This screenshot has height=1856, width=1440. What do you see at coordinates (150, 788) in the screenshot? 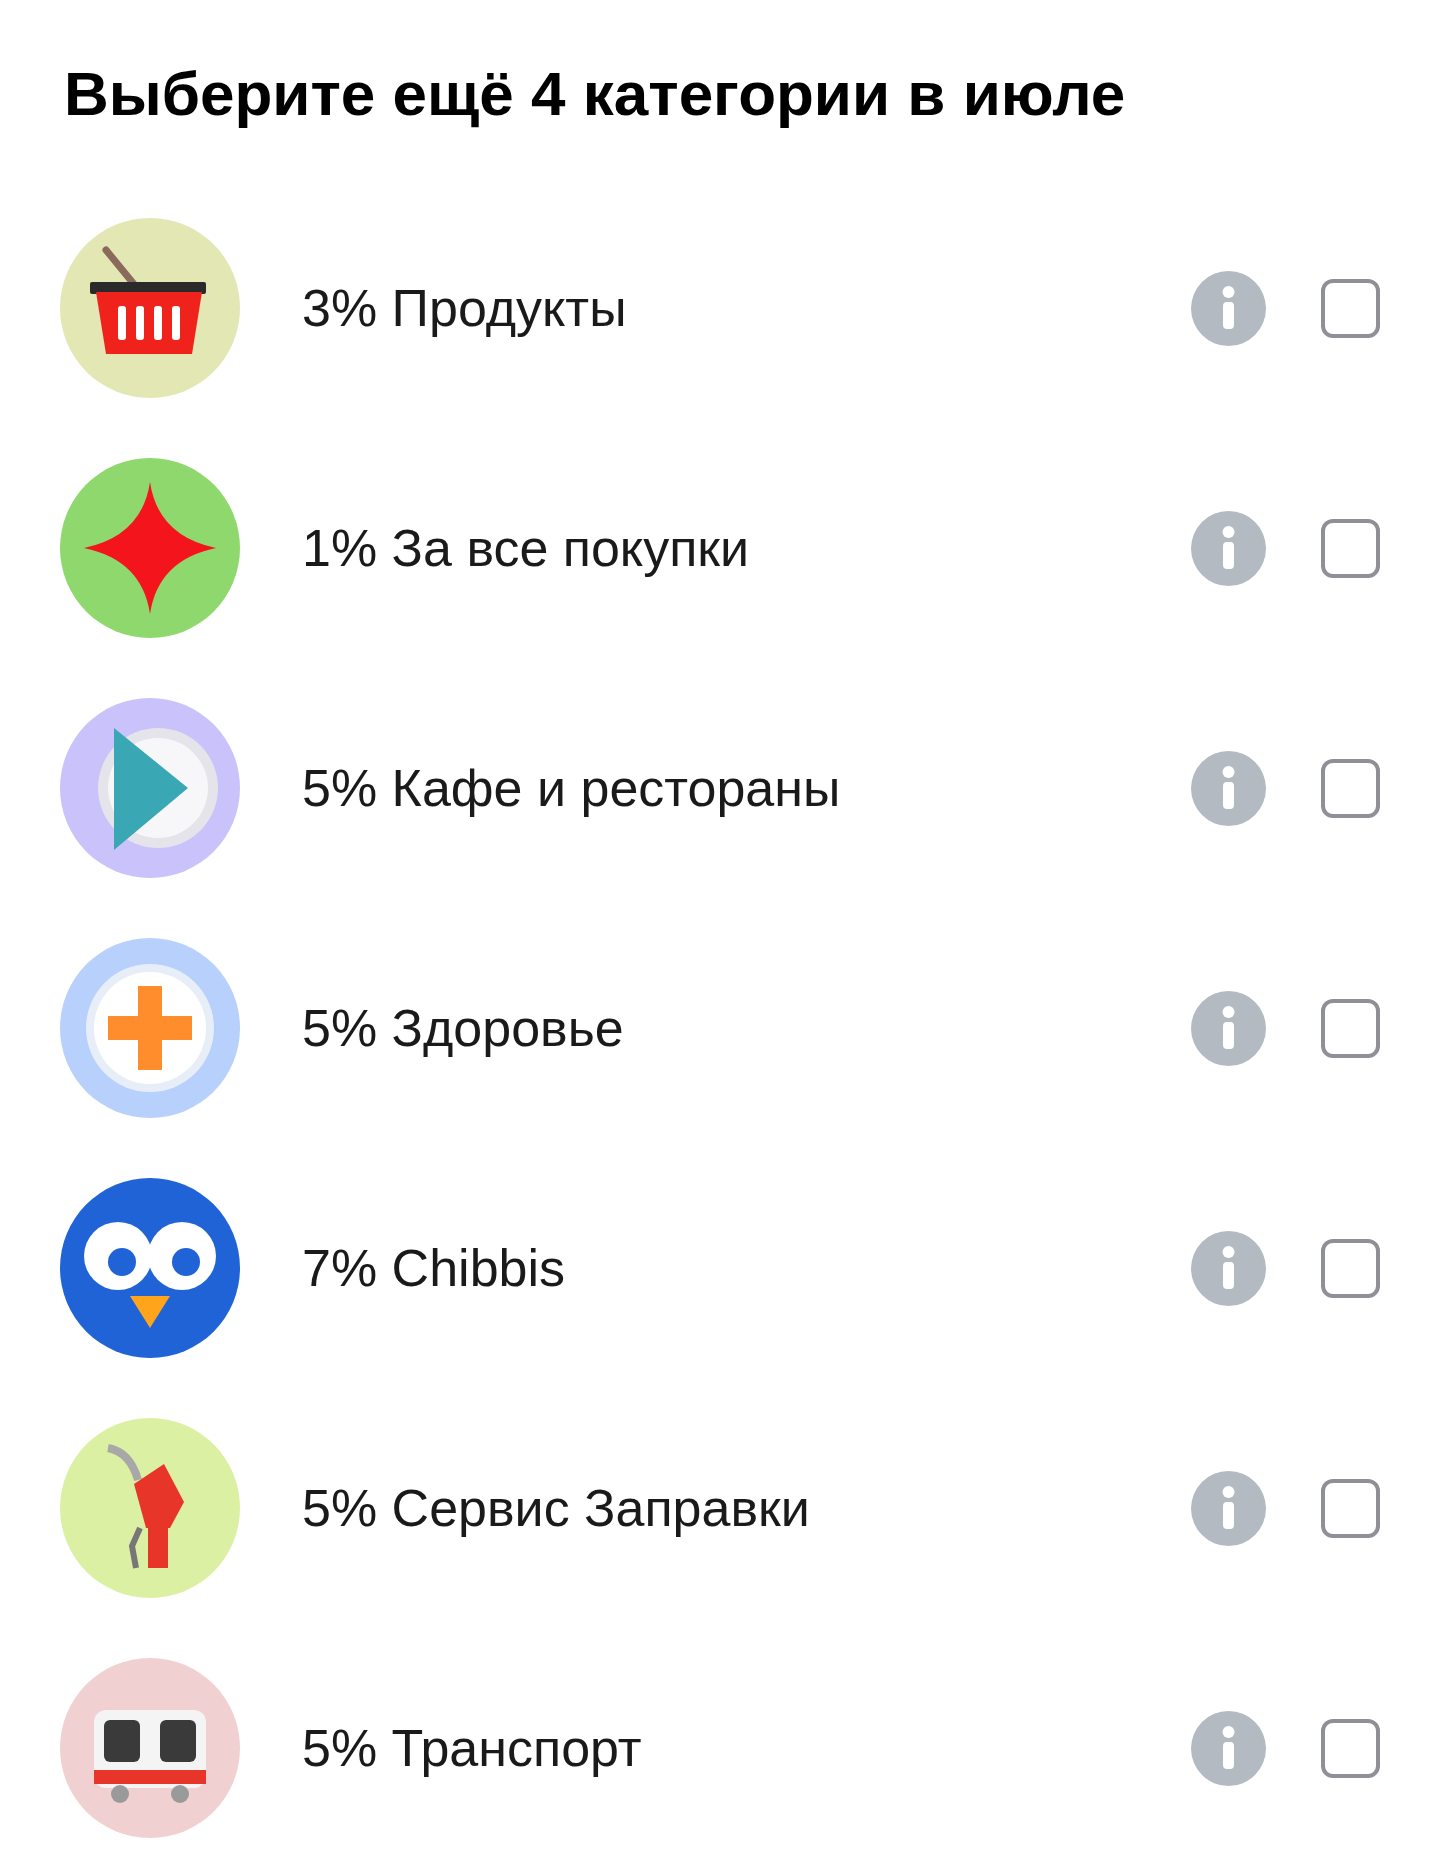
I see `play-icon` at bounding box center [150, 788].